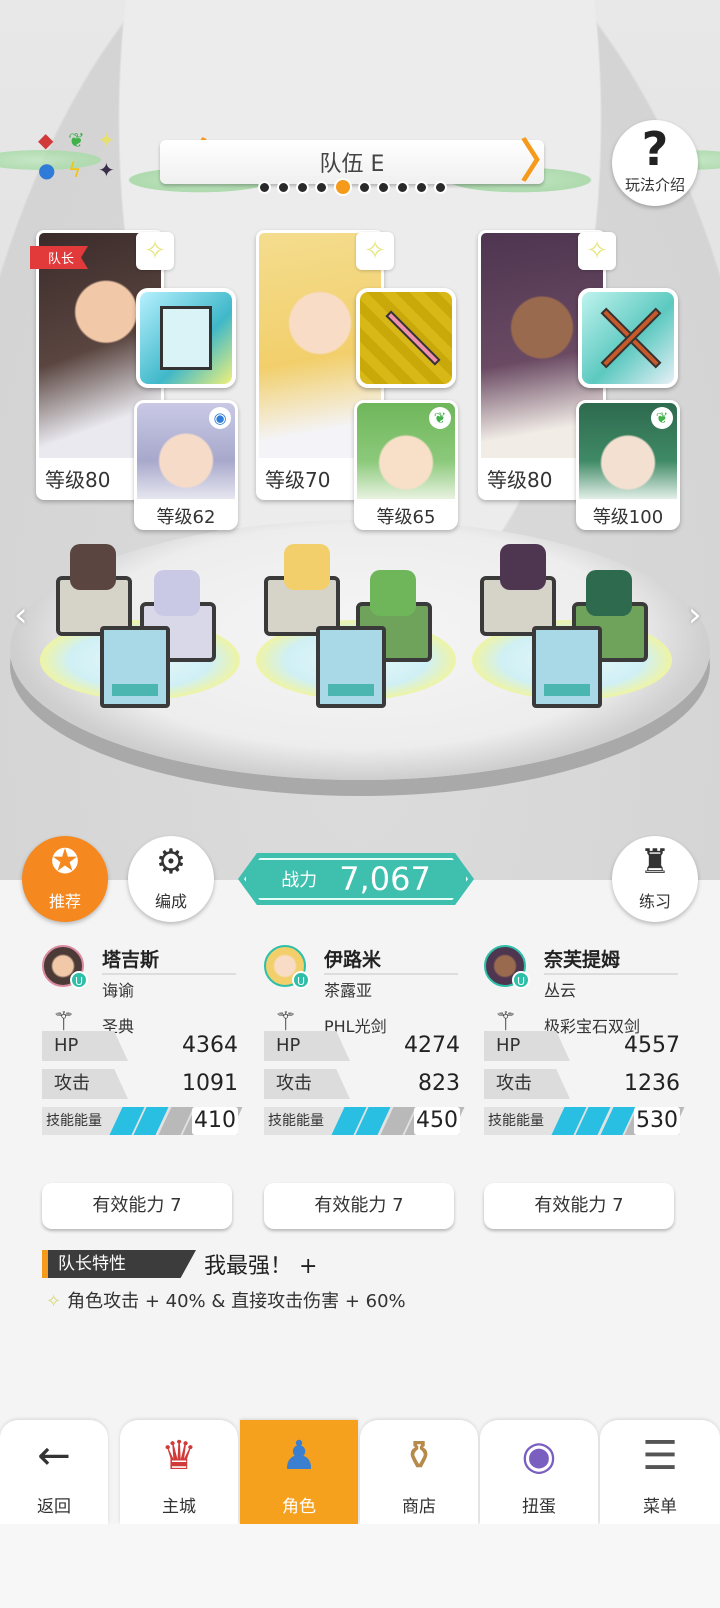 This screenshot has width=720, height=1608. Describe the element at coordinates (186, 465) in the screenshot. I see `support-character: ◉ 等级62` at that location.